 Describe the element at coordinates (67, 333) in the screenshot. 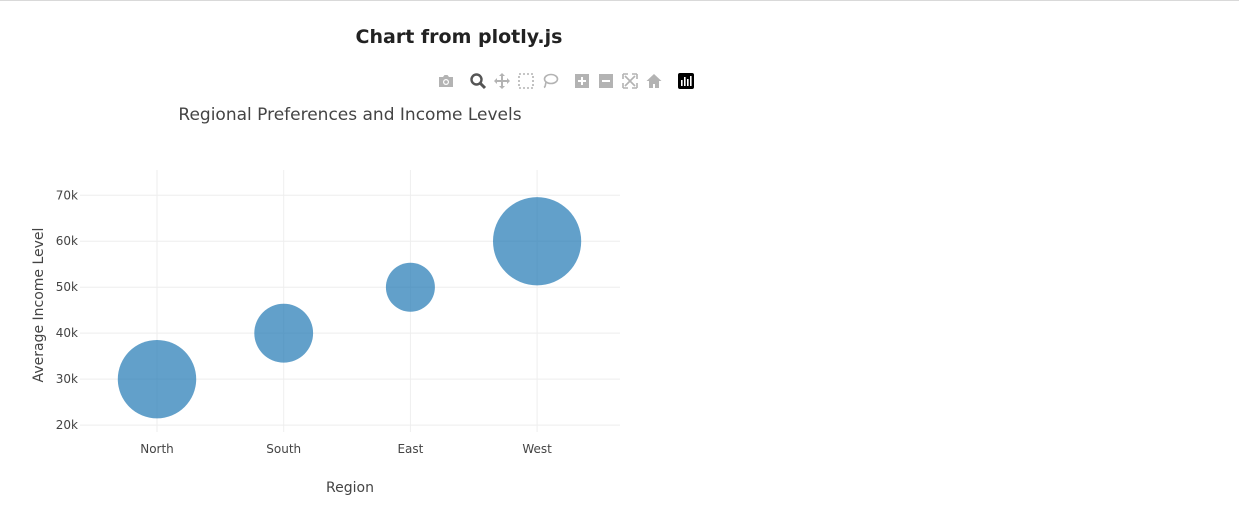

I see `y-tick-label: 40k` at that location.